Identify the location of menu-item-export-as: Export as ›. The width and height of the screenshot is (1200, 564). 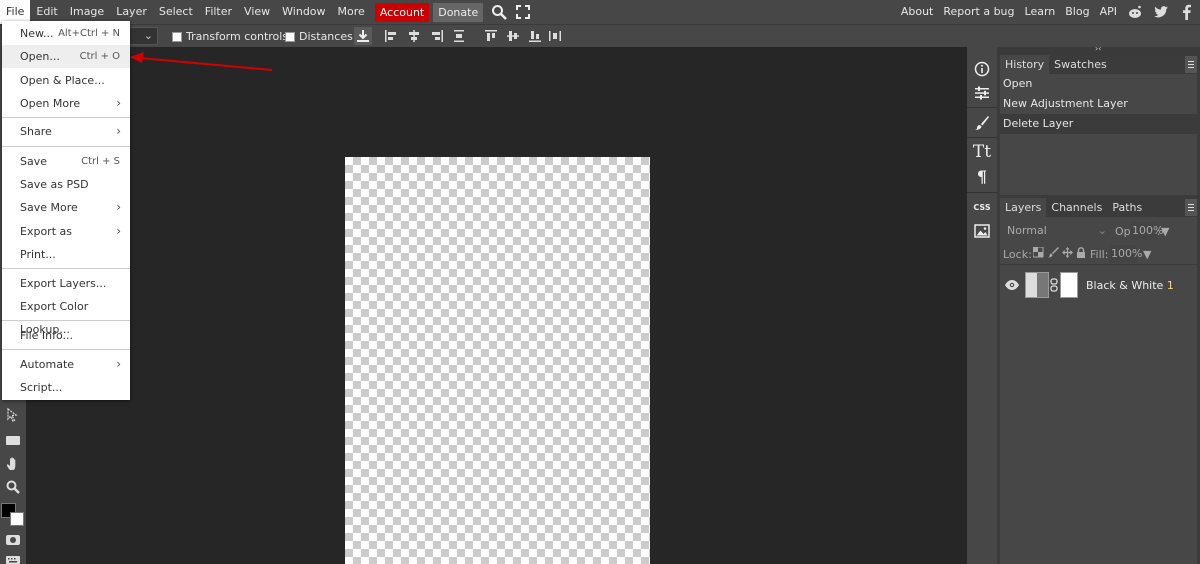
(66, 231).